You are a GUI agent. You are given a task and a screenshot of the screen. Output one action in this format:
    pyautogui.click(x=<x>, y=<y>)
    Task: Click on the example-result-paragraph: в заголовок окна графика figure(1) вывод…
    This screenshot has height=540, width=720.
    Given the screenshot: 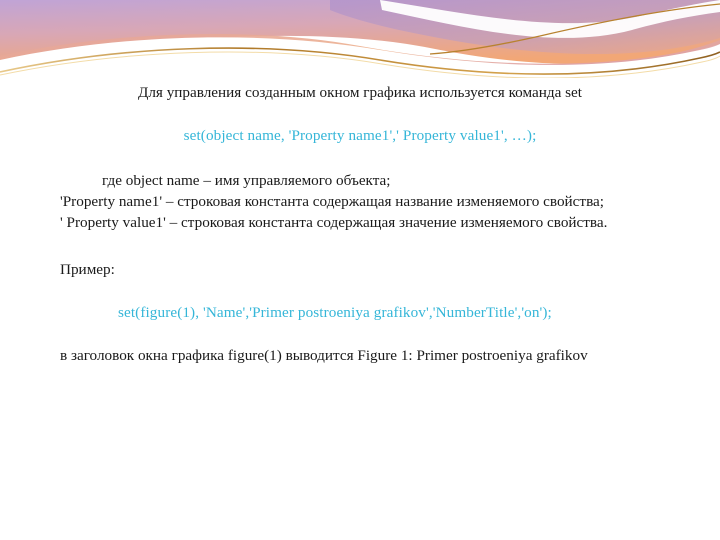 What is the action you would take?
    pyautogui.click(x=324, y=355)
    